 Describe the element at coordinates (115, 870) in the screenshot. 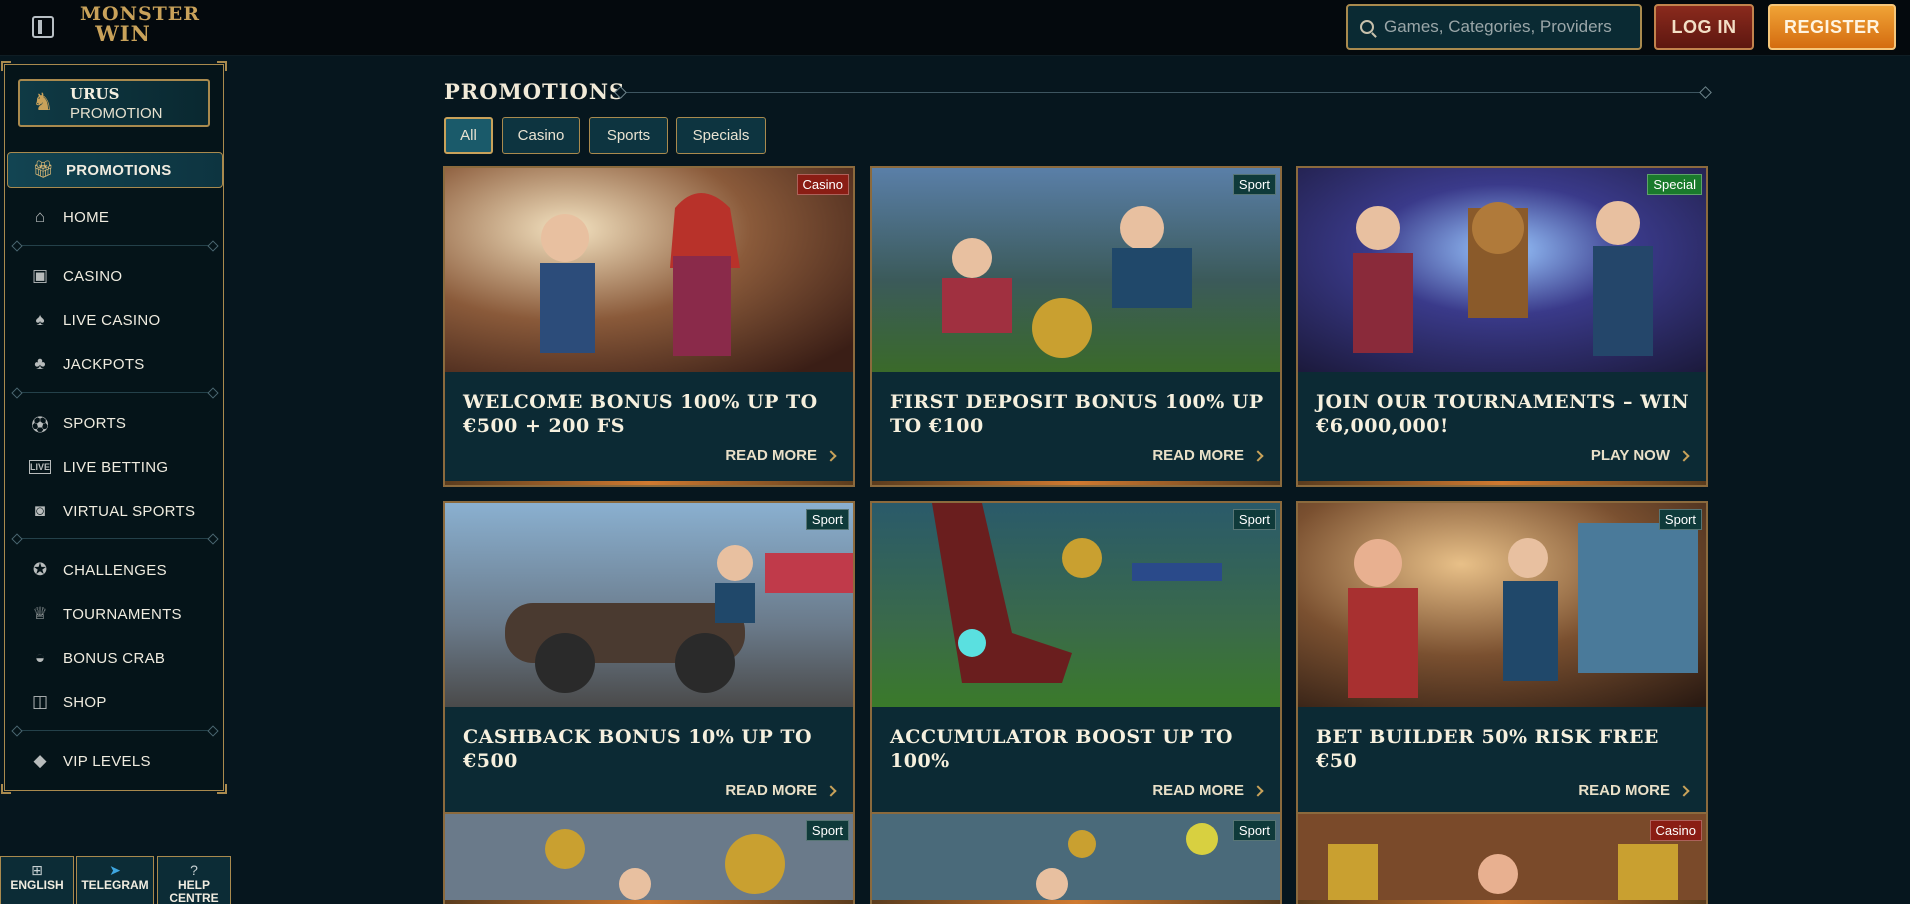

I see `telegram-icon: ➤` at that location.